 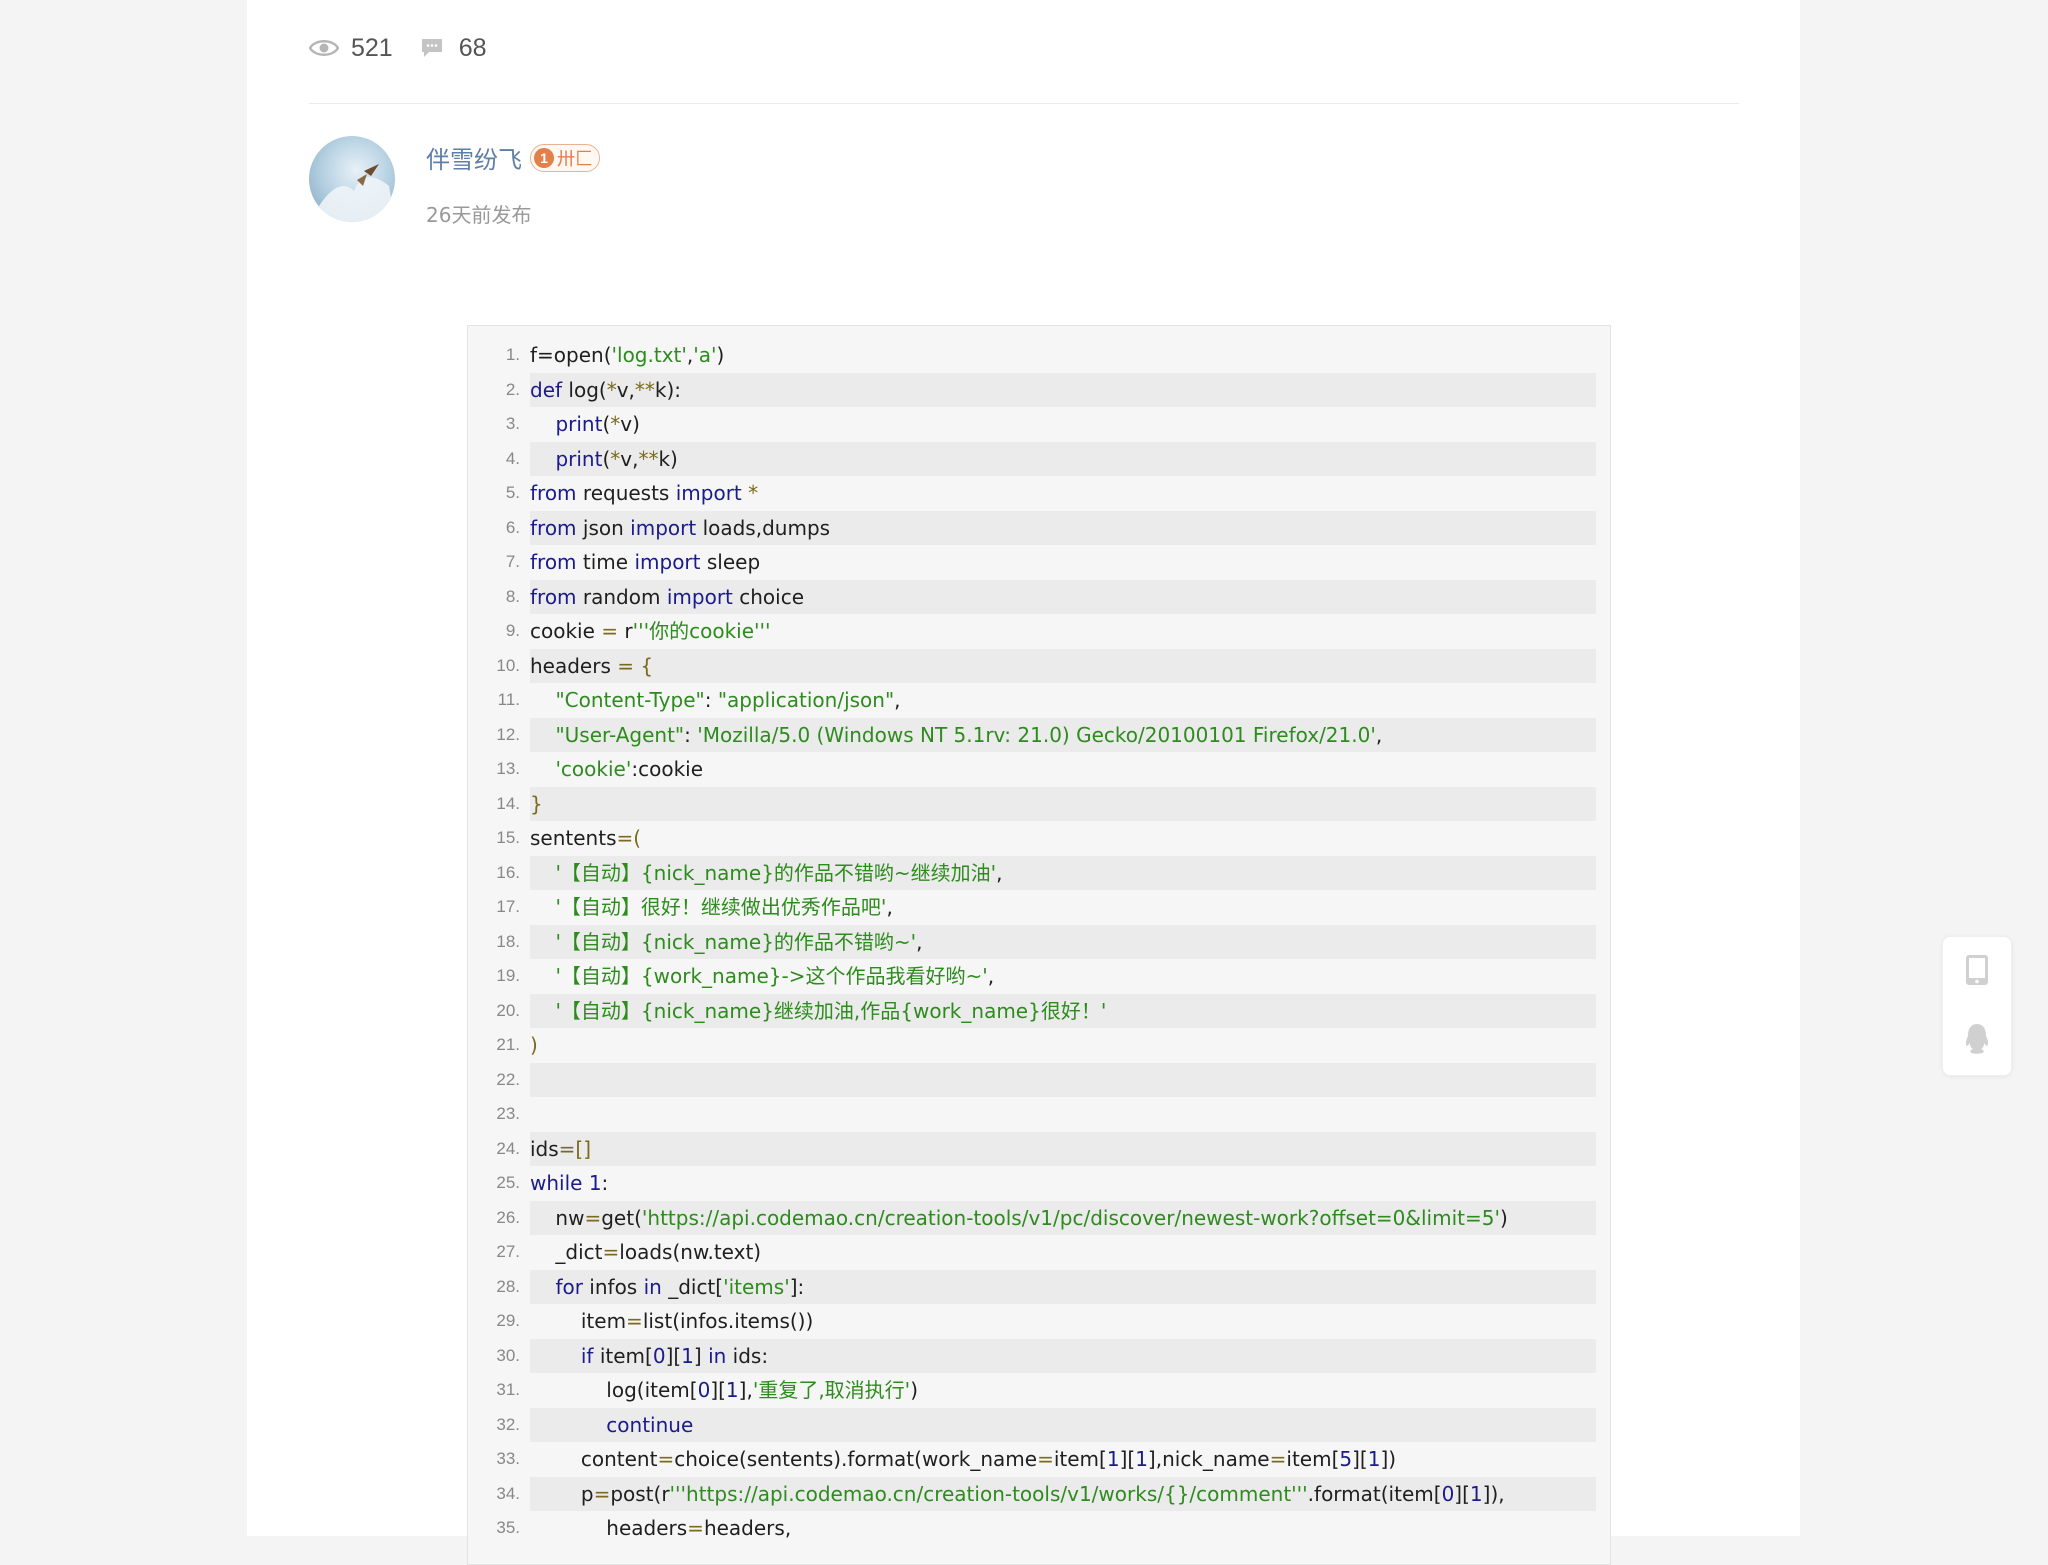 What do you see at coordinates (1039, 389) in the screenshot?
I see `code-line: 2. def log(*v,**k):` at bounding box center [1039, 389].